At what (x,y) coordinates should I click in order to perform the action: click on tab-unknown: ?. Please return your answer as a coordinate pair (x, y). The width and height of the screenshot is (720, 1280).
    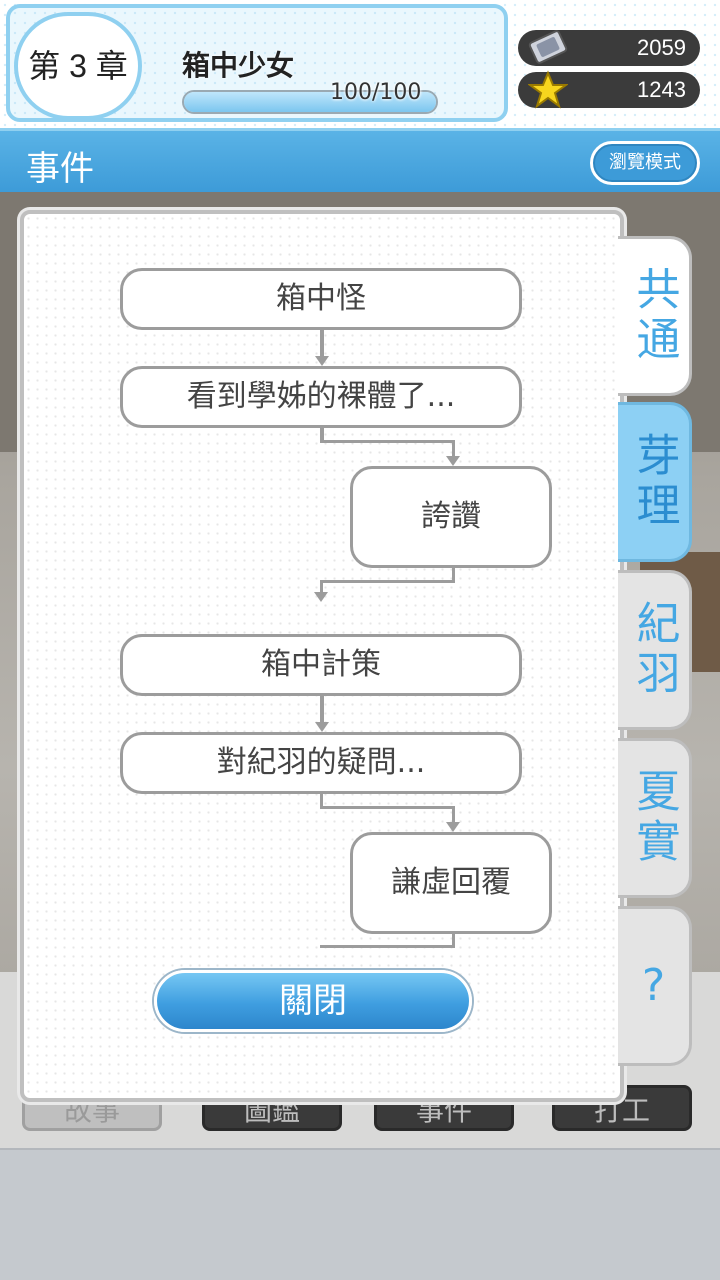
    Looking at the image, I should click on (655, 986).